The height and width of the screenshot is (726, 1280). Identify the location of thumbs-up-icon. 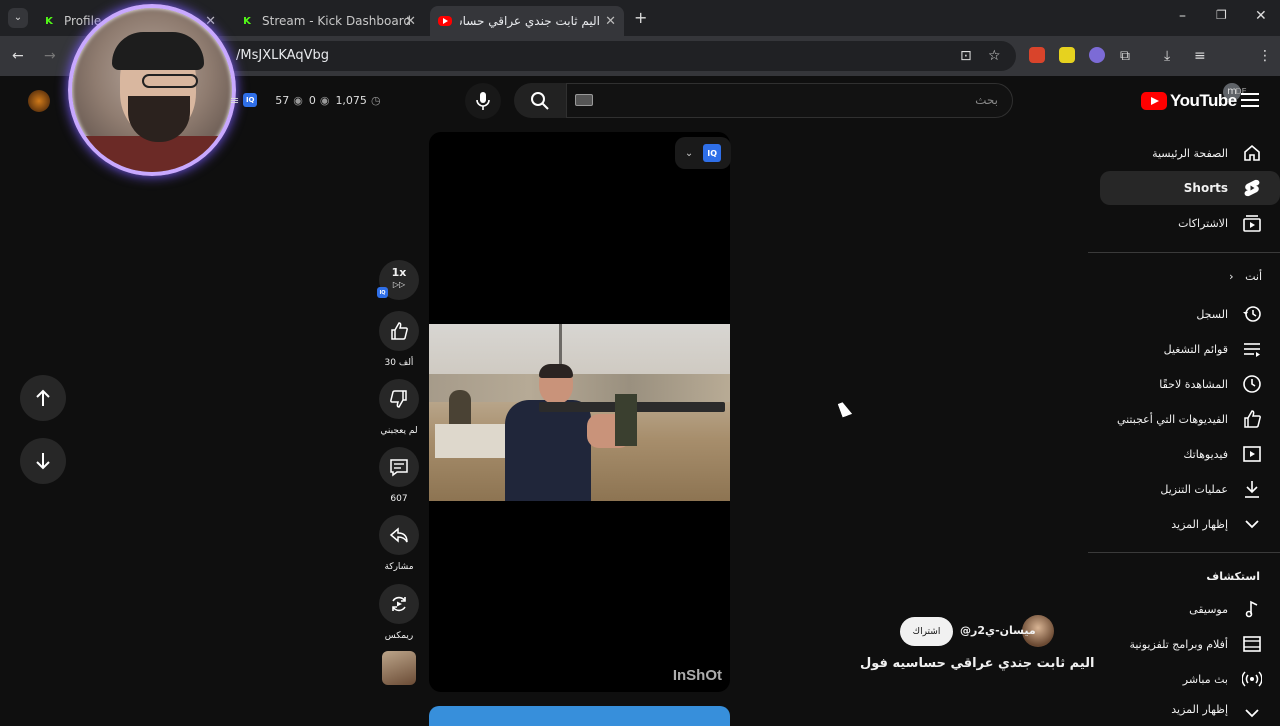
(399, 331).